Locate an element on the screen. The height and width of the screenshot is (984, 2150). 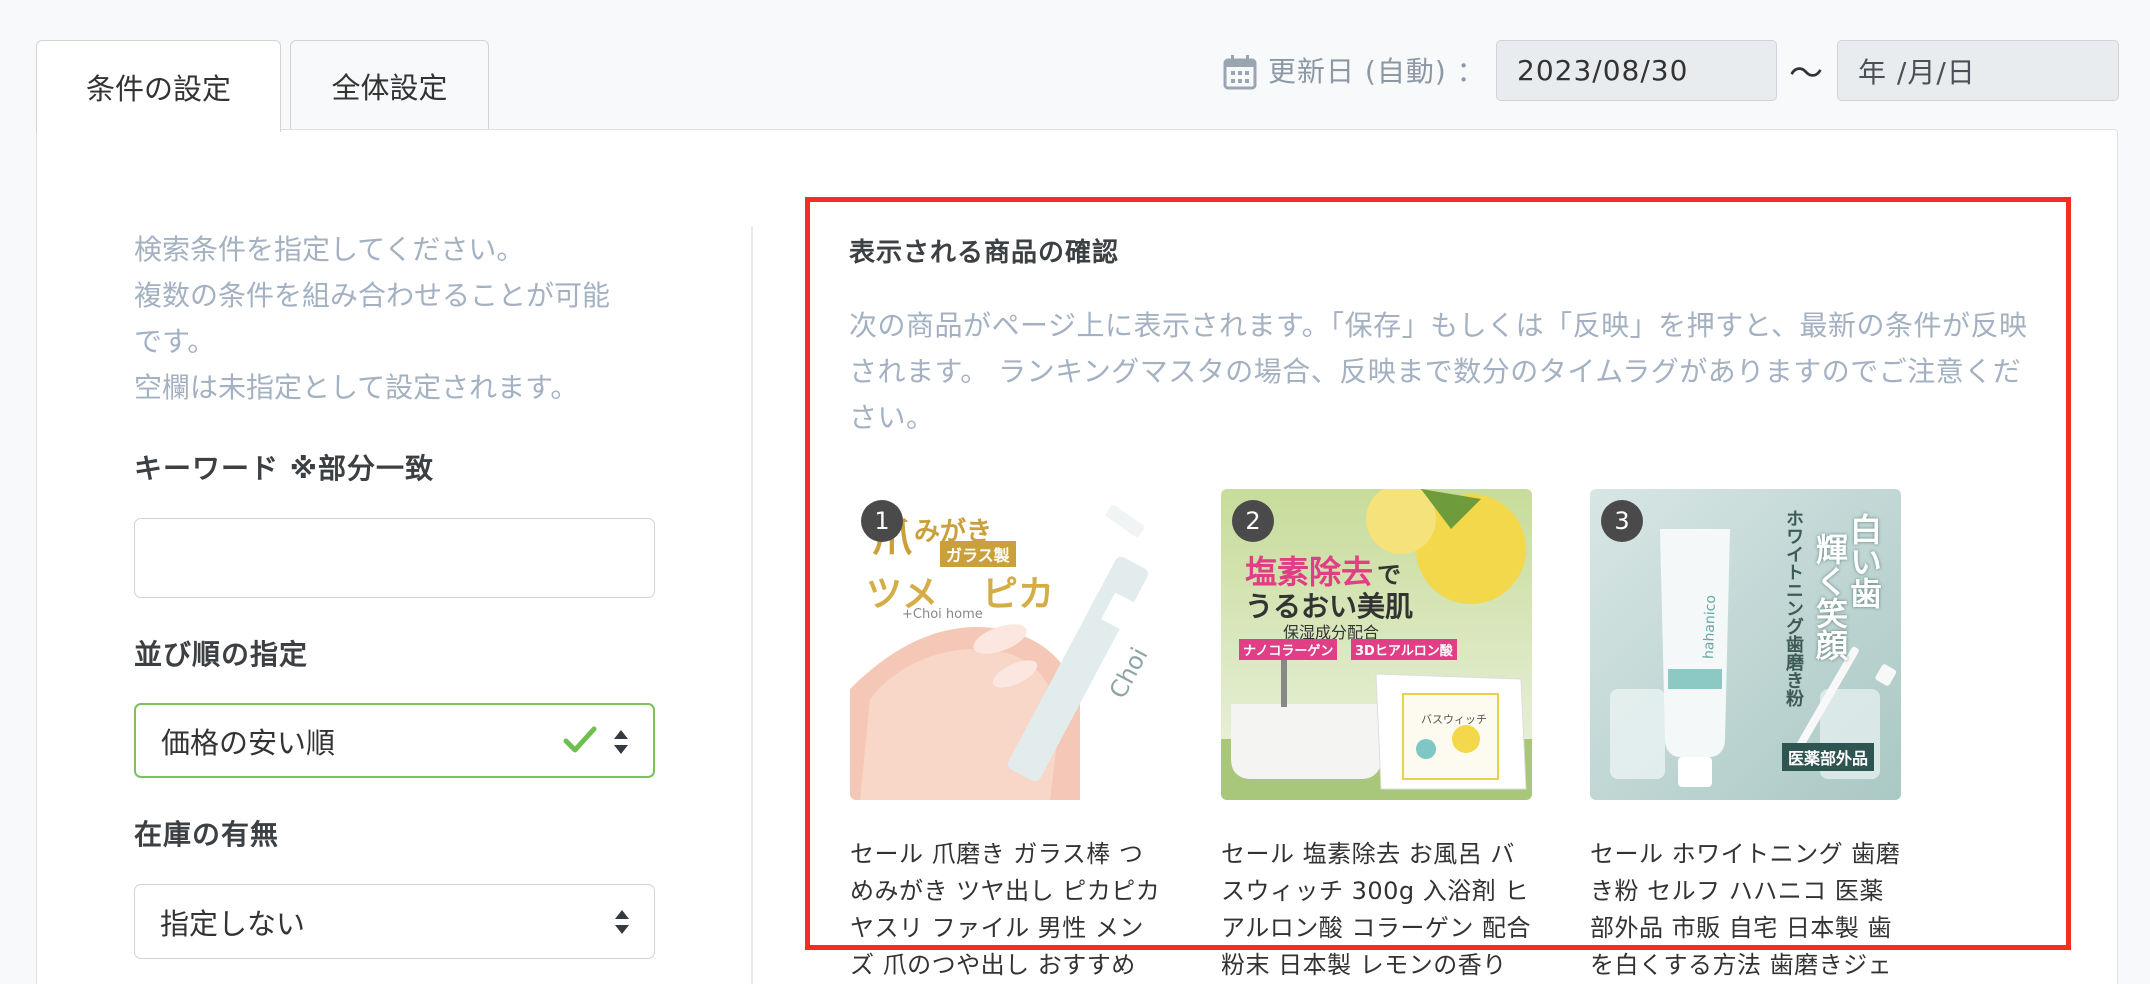
column-divider is located at coordinates (752, 605).